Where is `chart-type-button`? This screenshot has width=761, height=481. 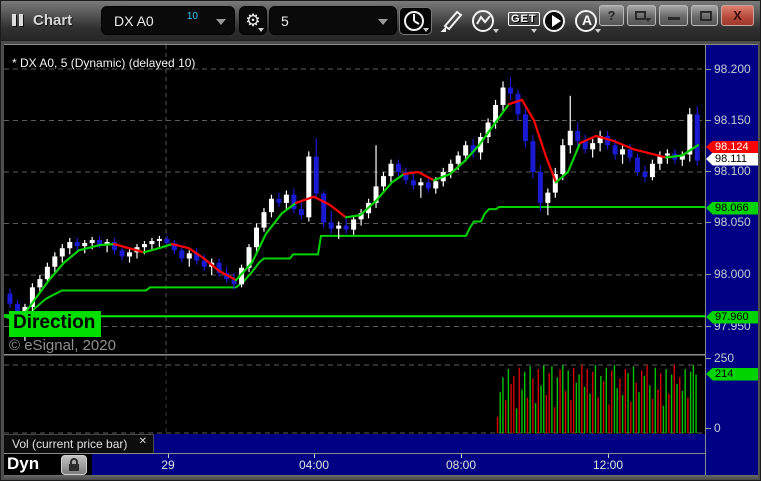
chart-type-button is located at coordinates (485, 21).